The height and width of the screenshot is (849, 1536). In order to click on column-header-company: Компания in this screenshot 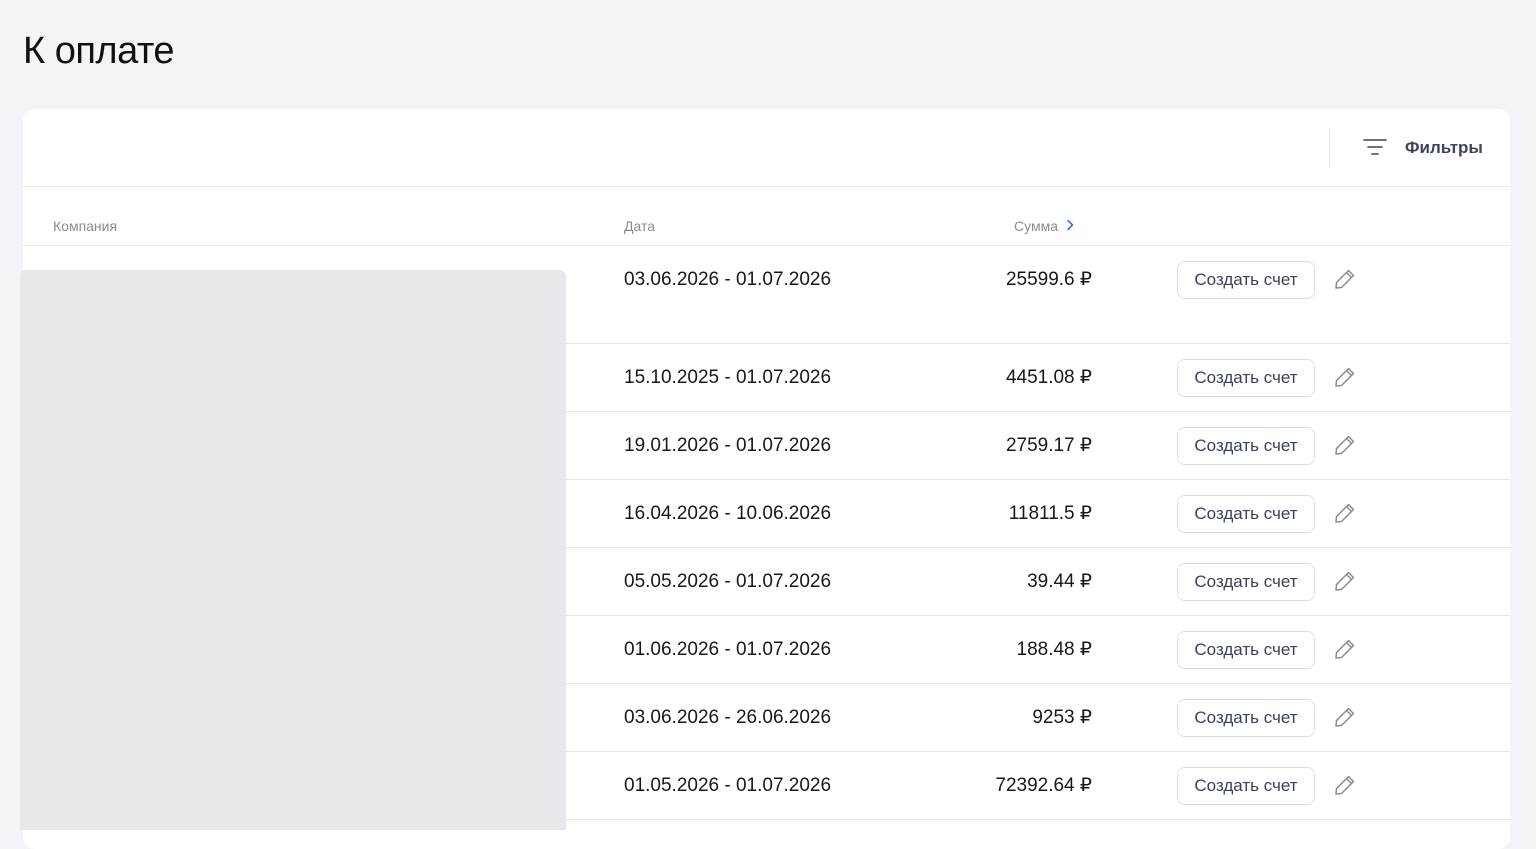, I will do `click(85, 226)`.